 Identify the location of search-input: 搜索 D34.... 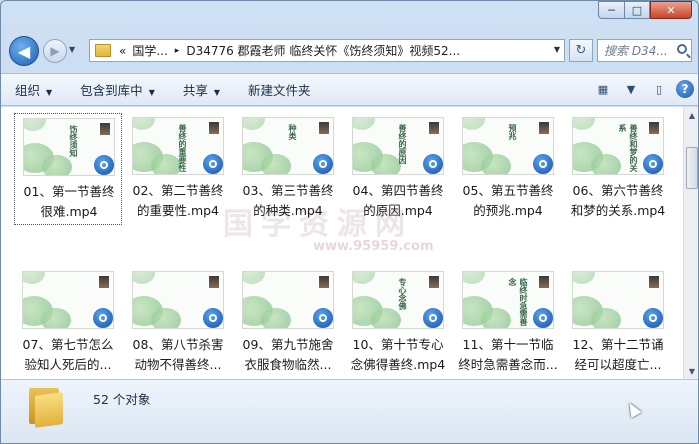
(644, 50).